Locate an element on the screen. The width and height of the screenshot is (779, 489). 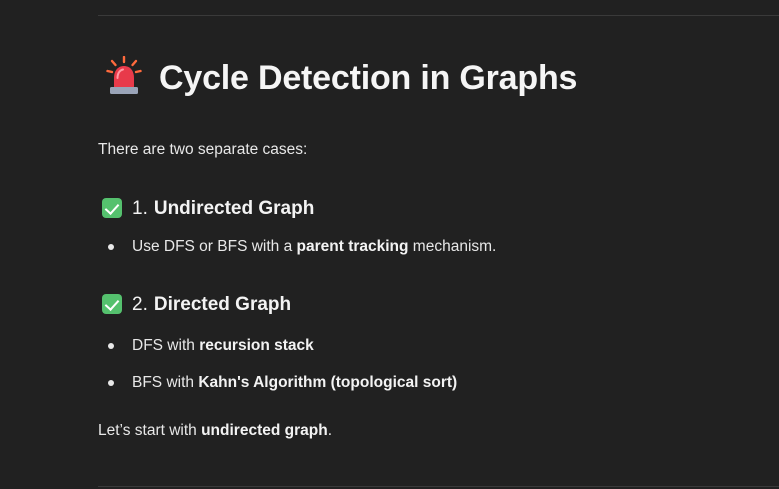
page-heading: Cycle Detection in Graphs is located at coordinates (342, 77).